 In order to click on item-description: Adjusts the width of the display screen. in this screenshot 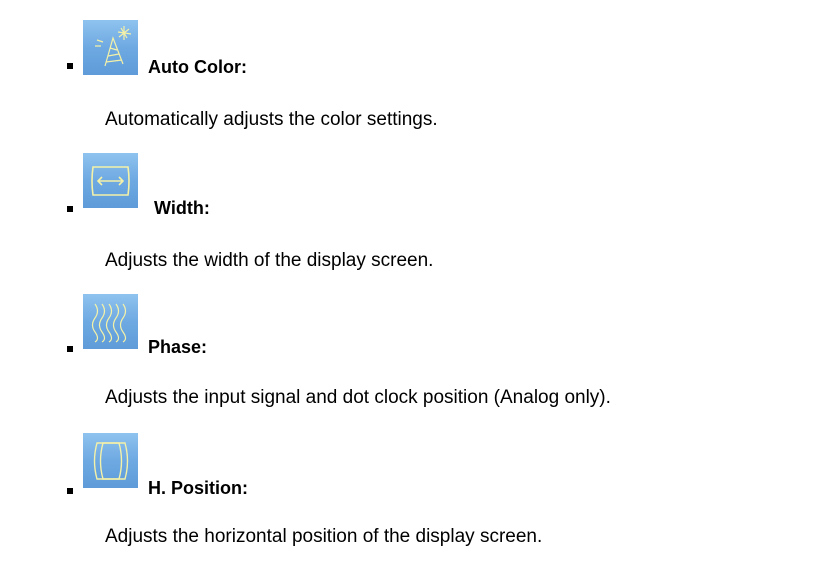, I will do `click(269, 260)`.